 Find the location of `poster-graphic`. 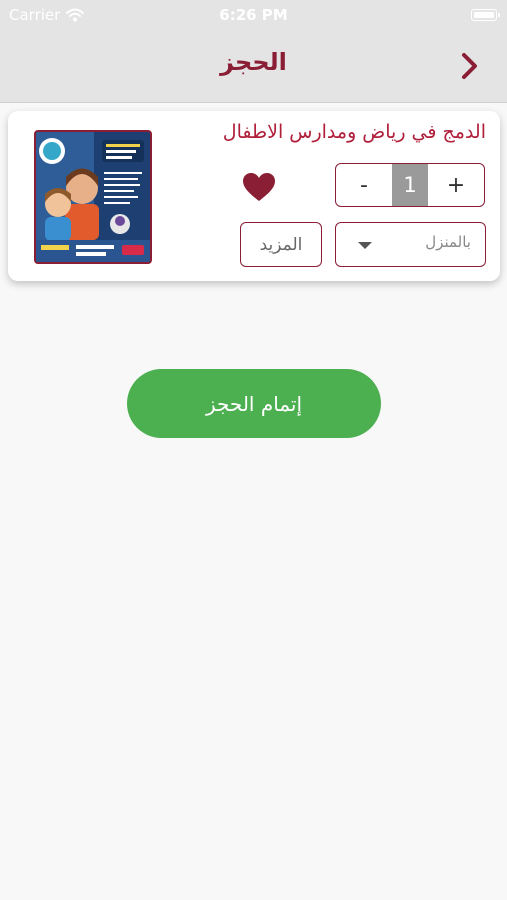

poster-graphic is located at coordinates (93, 197).